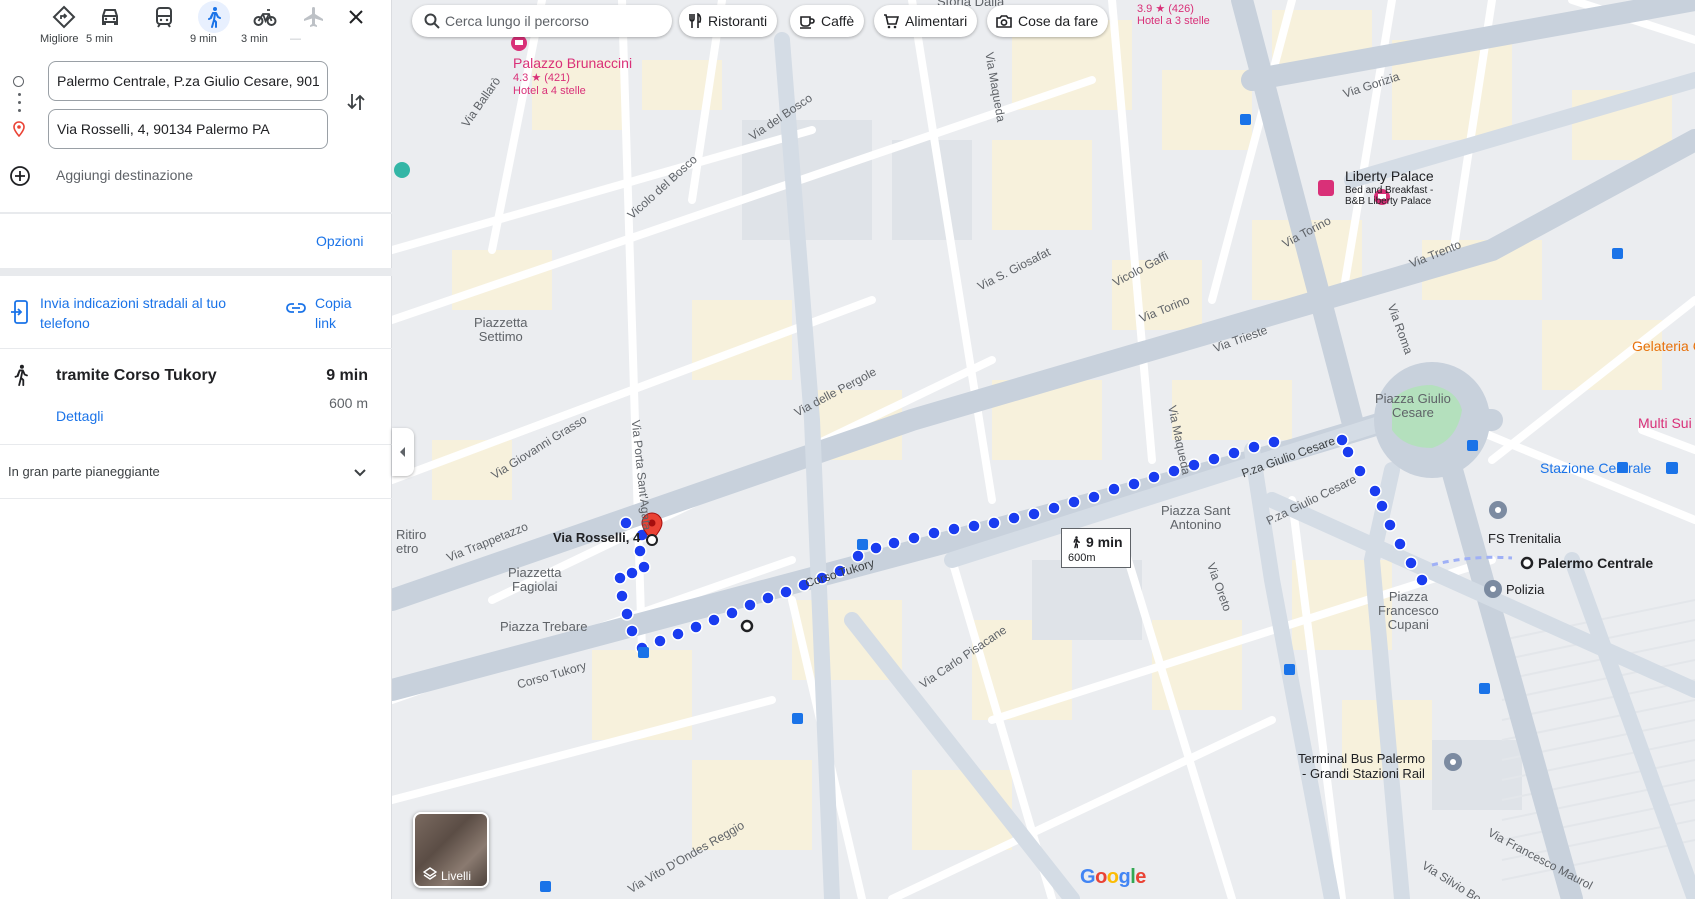  I want to click on map-label-multi: Multi Sui, so click(1665, 423).